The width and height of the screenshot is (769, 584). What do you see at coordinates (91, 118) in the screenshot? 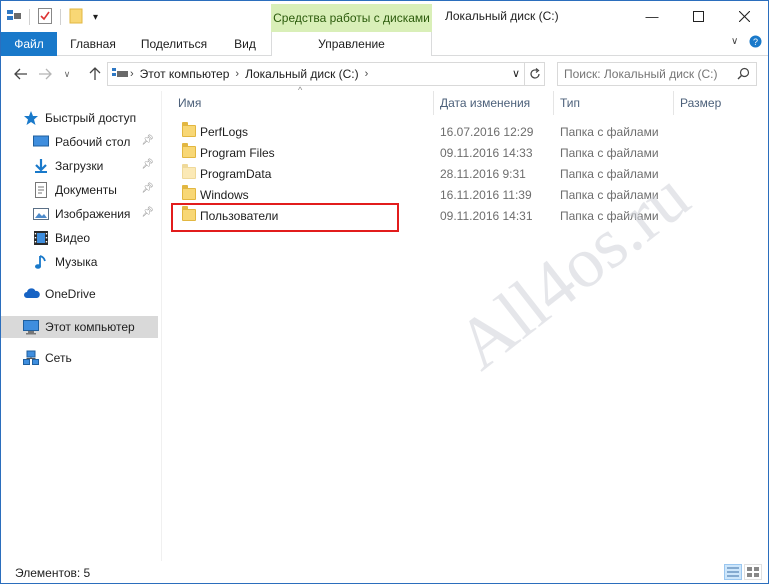
I see `nav-label: Быстрый доступ` at bounding box center [91, 118].